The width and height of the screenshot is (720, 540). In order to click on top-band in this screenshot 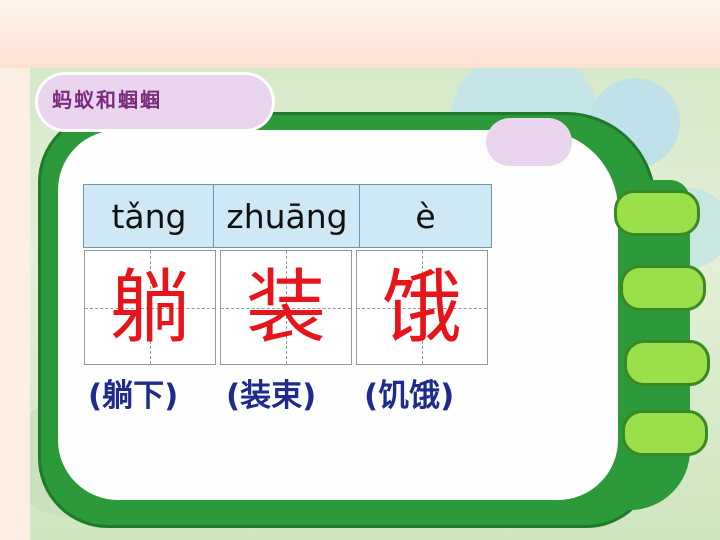, I will do `click(360, 34)`.